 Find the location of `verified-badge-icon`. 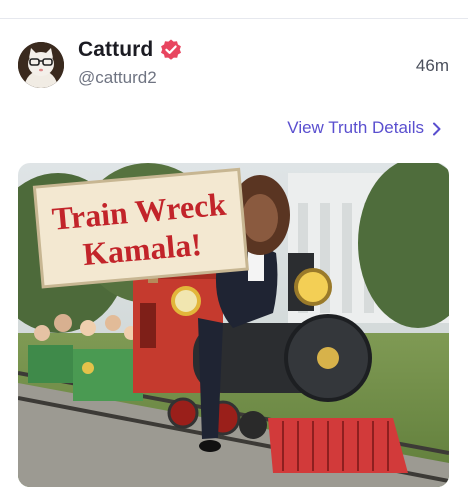

verified-badge-icon is located at coordinates (171, 50).